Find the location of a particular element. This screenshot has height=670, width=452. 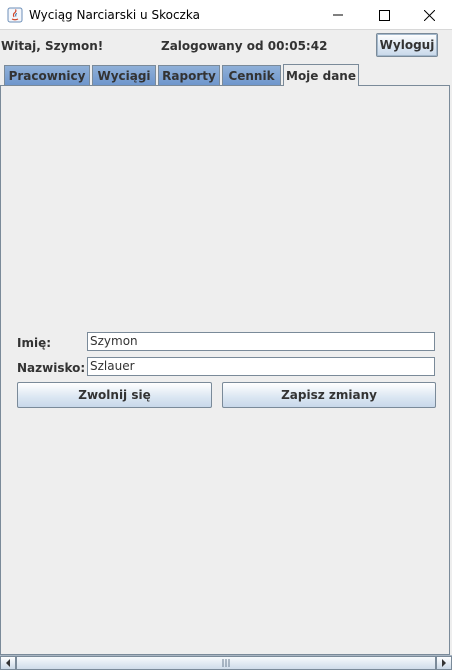

scrollbar-thumb is located at coordinates (226, 663).